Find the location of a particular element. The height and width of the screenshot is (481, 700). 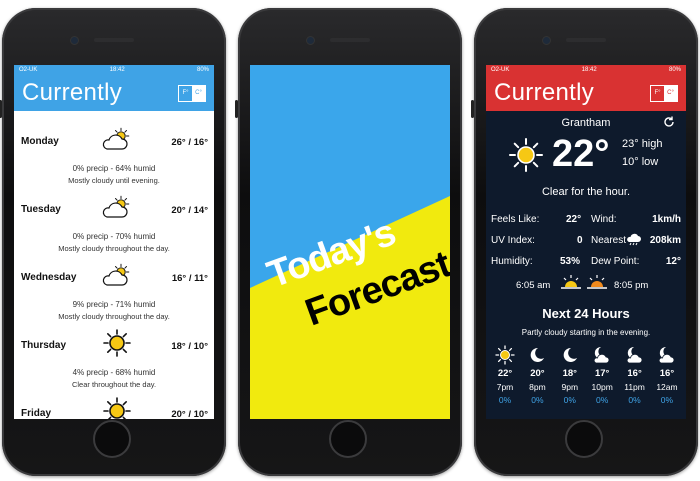

humidity-label: Humidity: is located at coordinates (512, 261).